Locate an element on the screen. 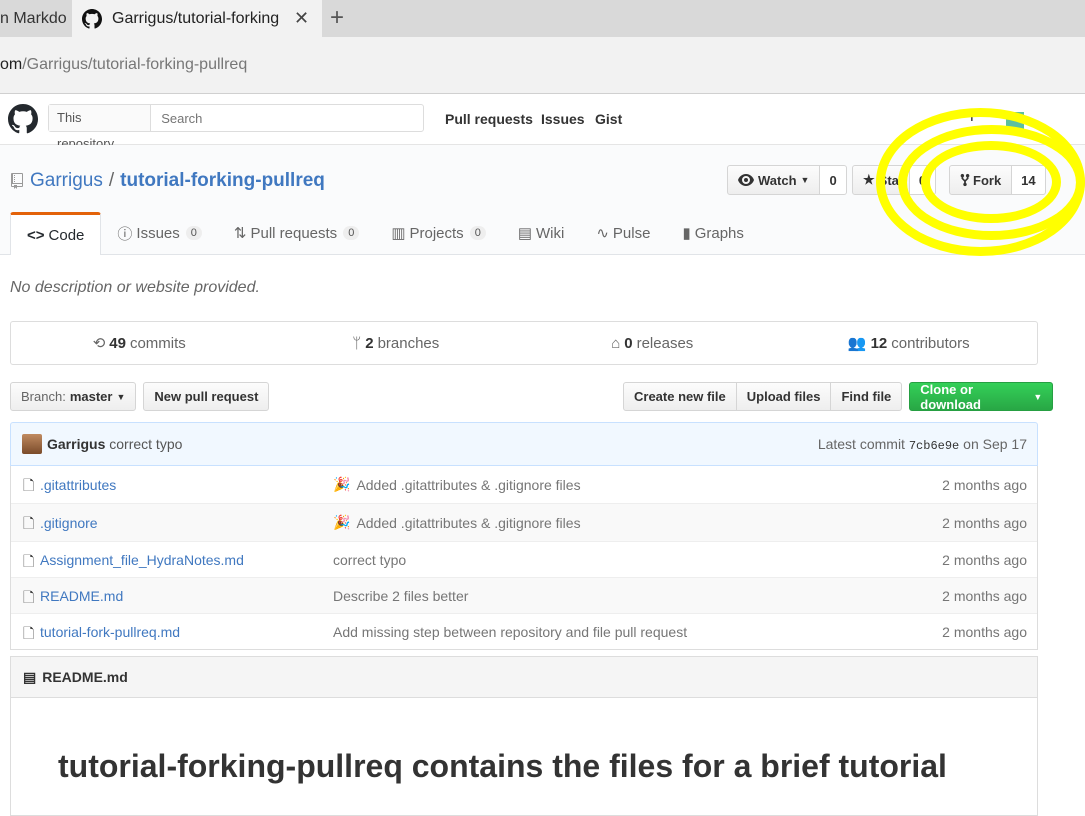  commits-link: ⟲ 49 commits is located at coordinates (139, 343).